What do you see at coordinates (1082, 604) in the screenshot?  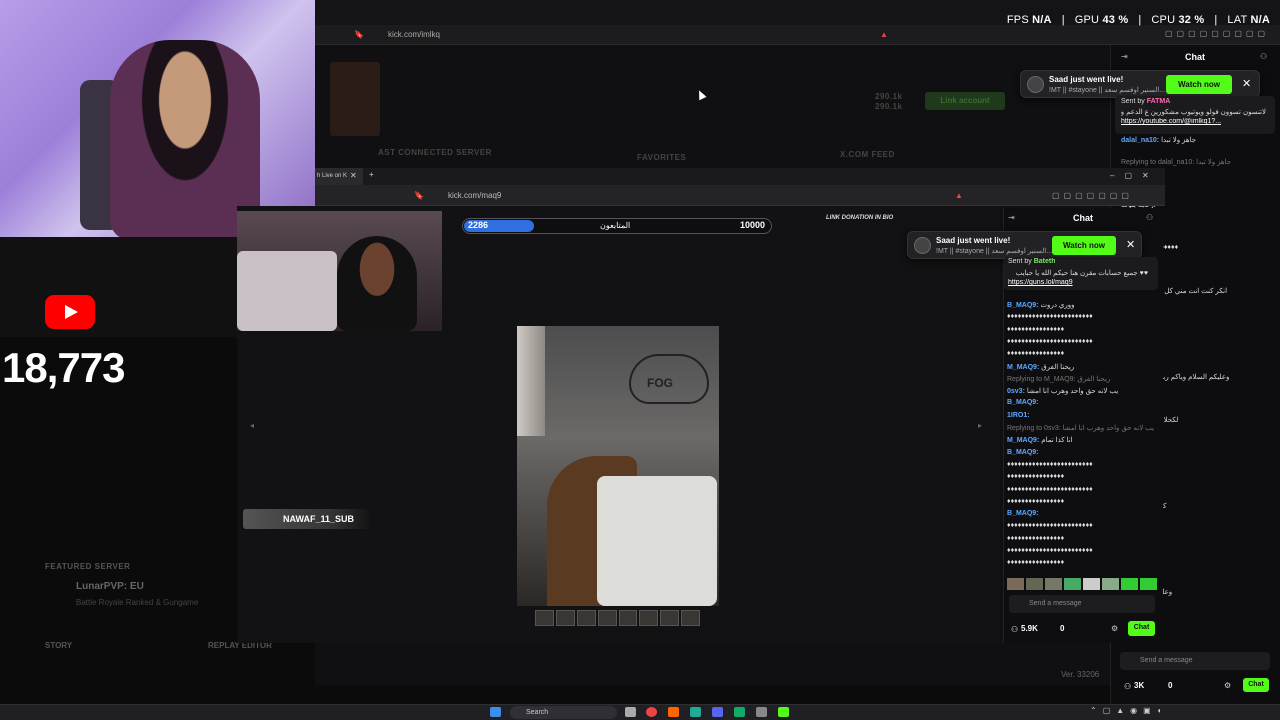 I see `inner-send-message-input: Send a message` at bounding box center [1082, 604].